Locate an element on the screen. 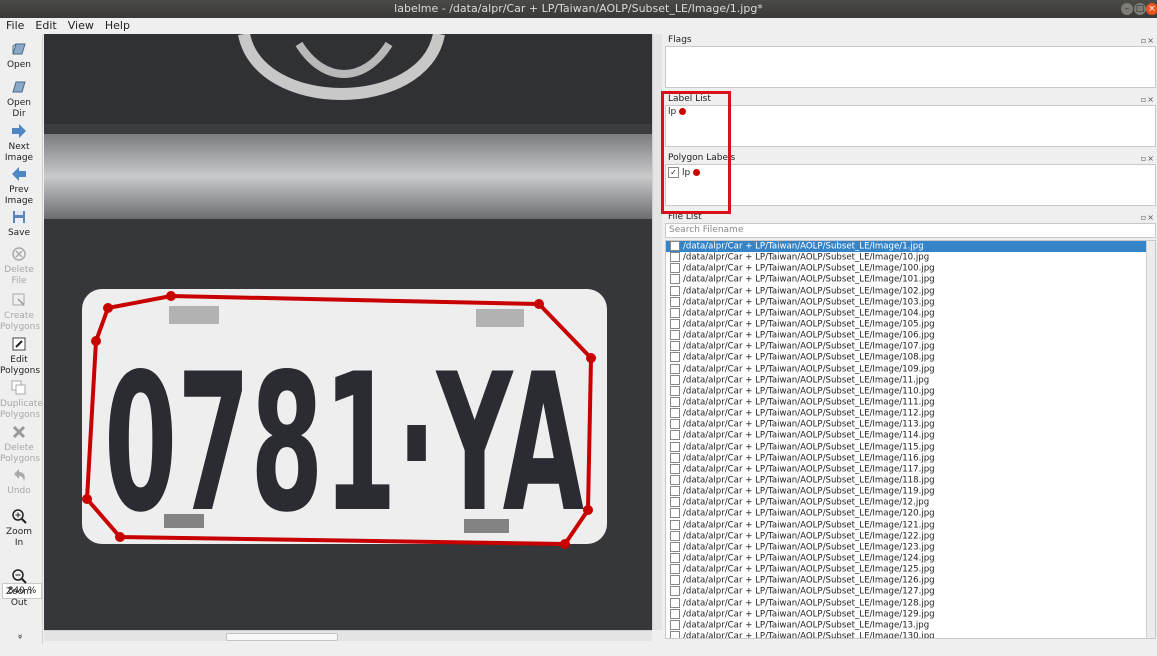 Image resolution: width=1157 pixels, height=656 pixels. menu-view: View is located at coordinates (80, 25).